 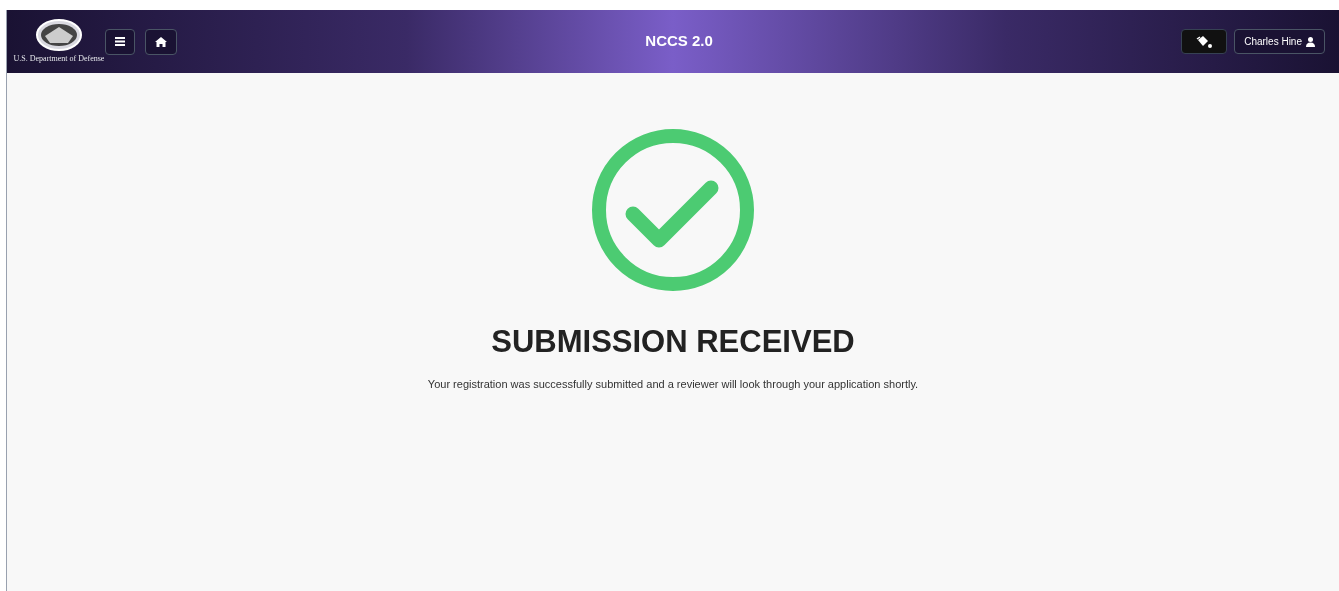 I want to click on heading: SUBMISSION RECEIVED, so click(x=673, y=342).